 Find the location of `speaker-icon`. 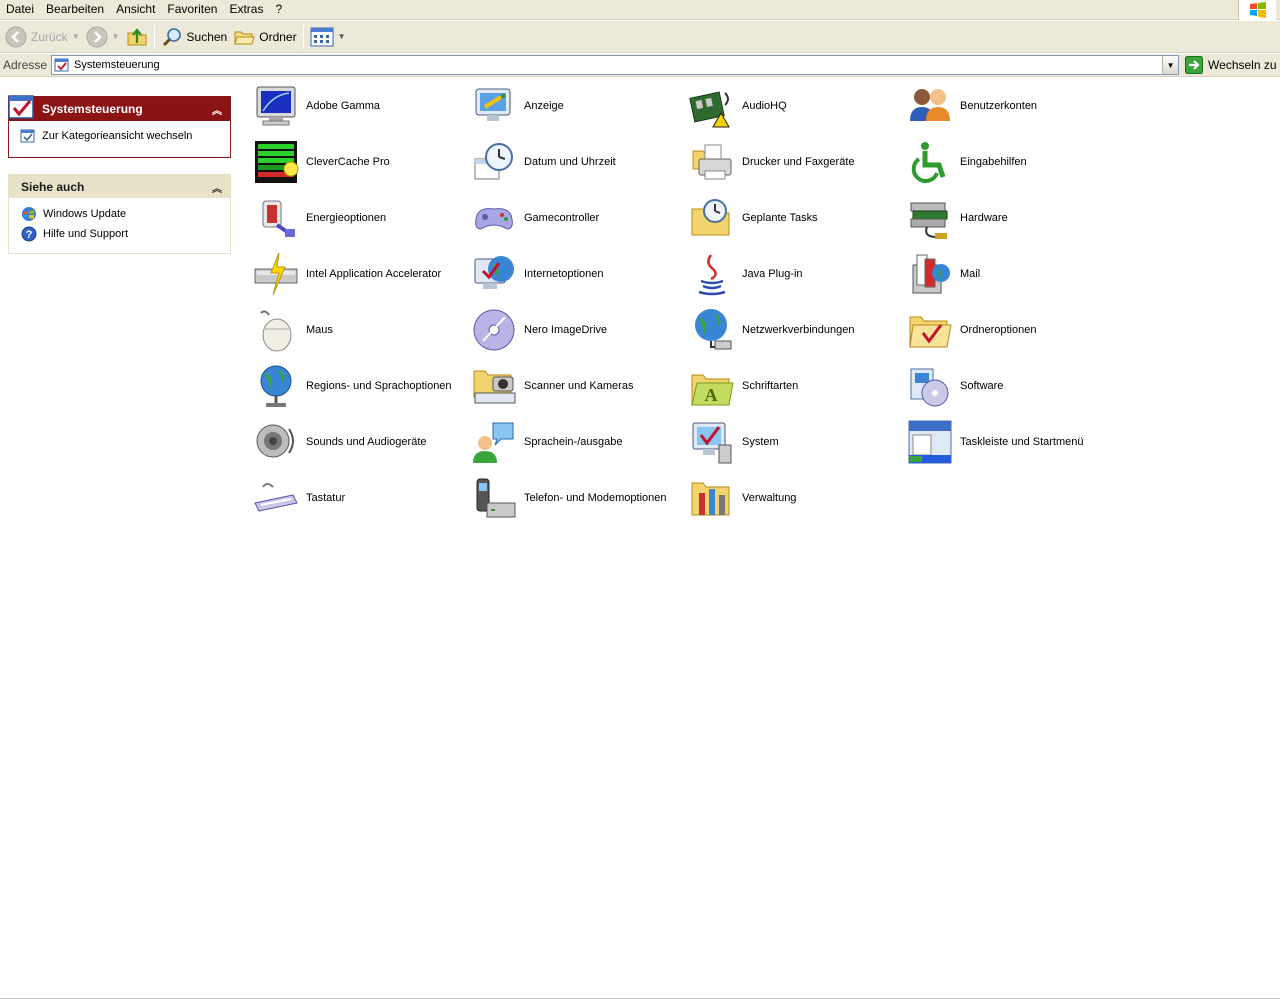

speaker-icon is located at coordinates (276, 442).